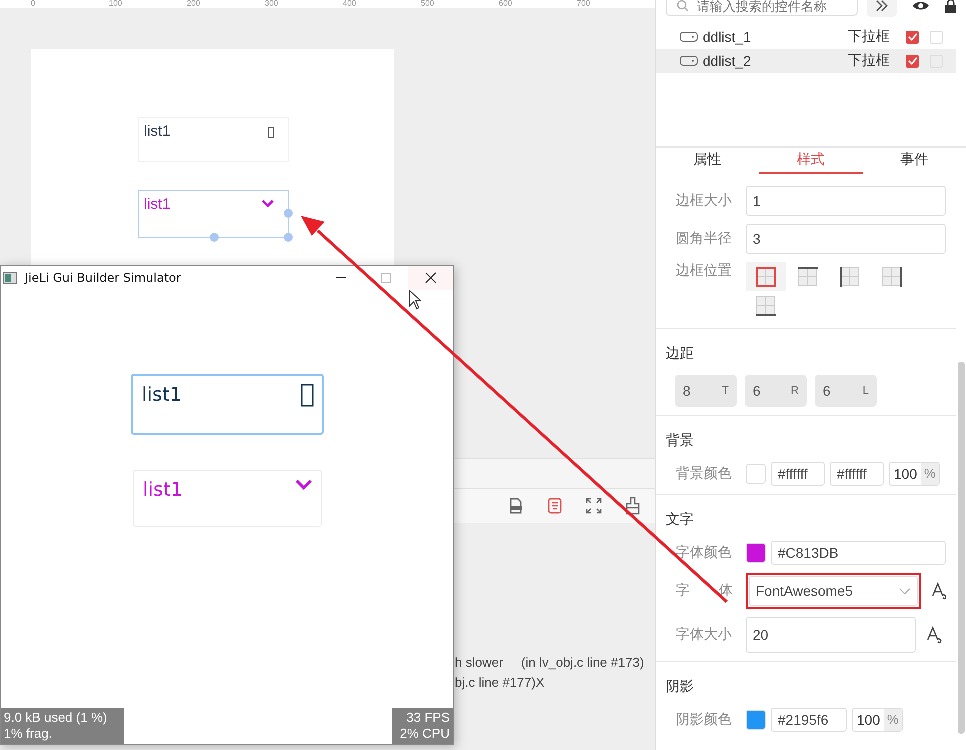 The width and height of the screenshot is (966, 750). What do you see at coordinates (582, 663) in the screenshot?
I see `log-text: (in lv_obj.c line #173)` at bounding box center [582, 663].